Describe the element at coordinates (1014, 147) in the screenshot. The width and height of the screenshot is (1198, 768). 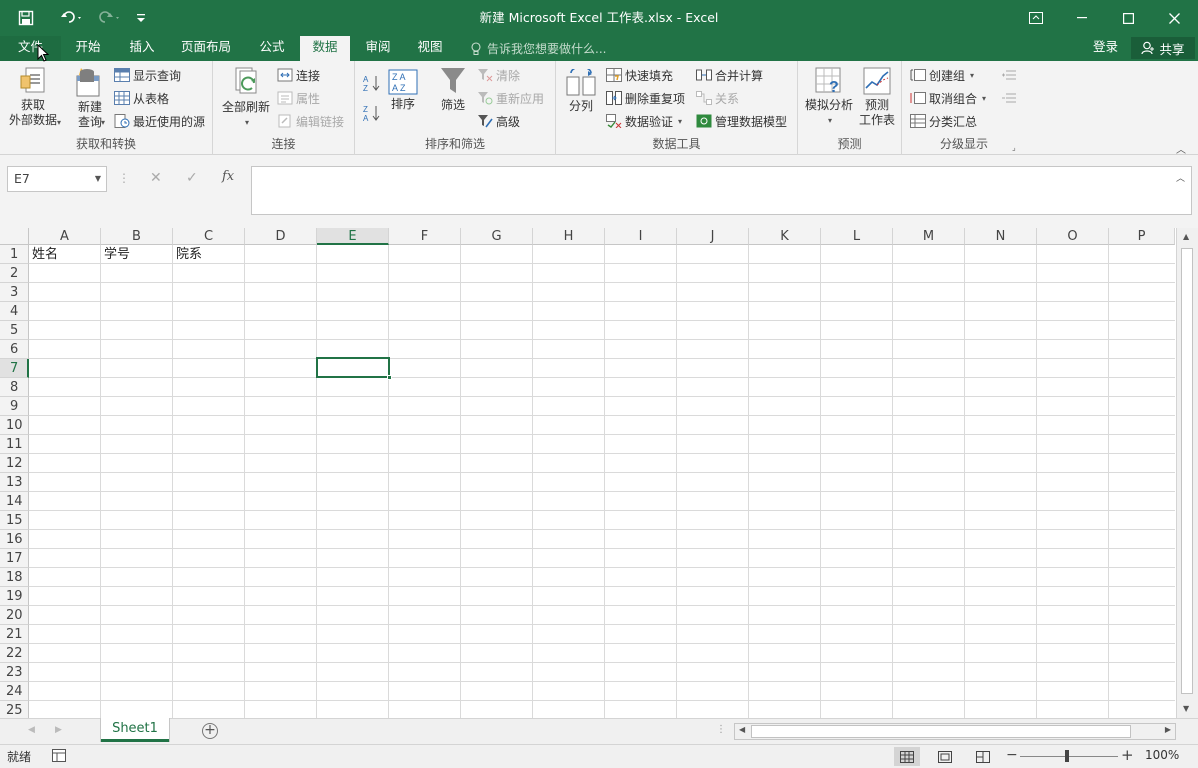
I see `dialog-launcher-icon: ⌟` at that location.